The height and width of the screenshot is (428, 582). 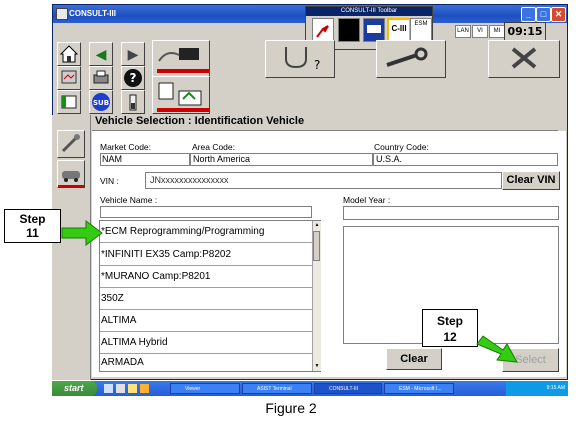 What do you see at coordinates (369, 11) in the screenshot?
I see `toolbar-title: CONSULT-III Toolbar` at bounding box center [369, 11].